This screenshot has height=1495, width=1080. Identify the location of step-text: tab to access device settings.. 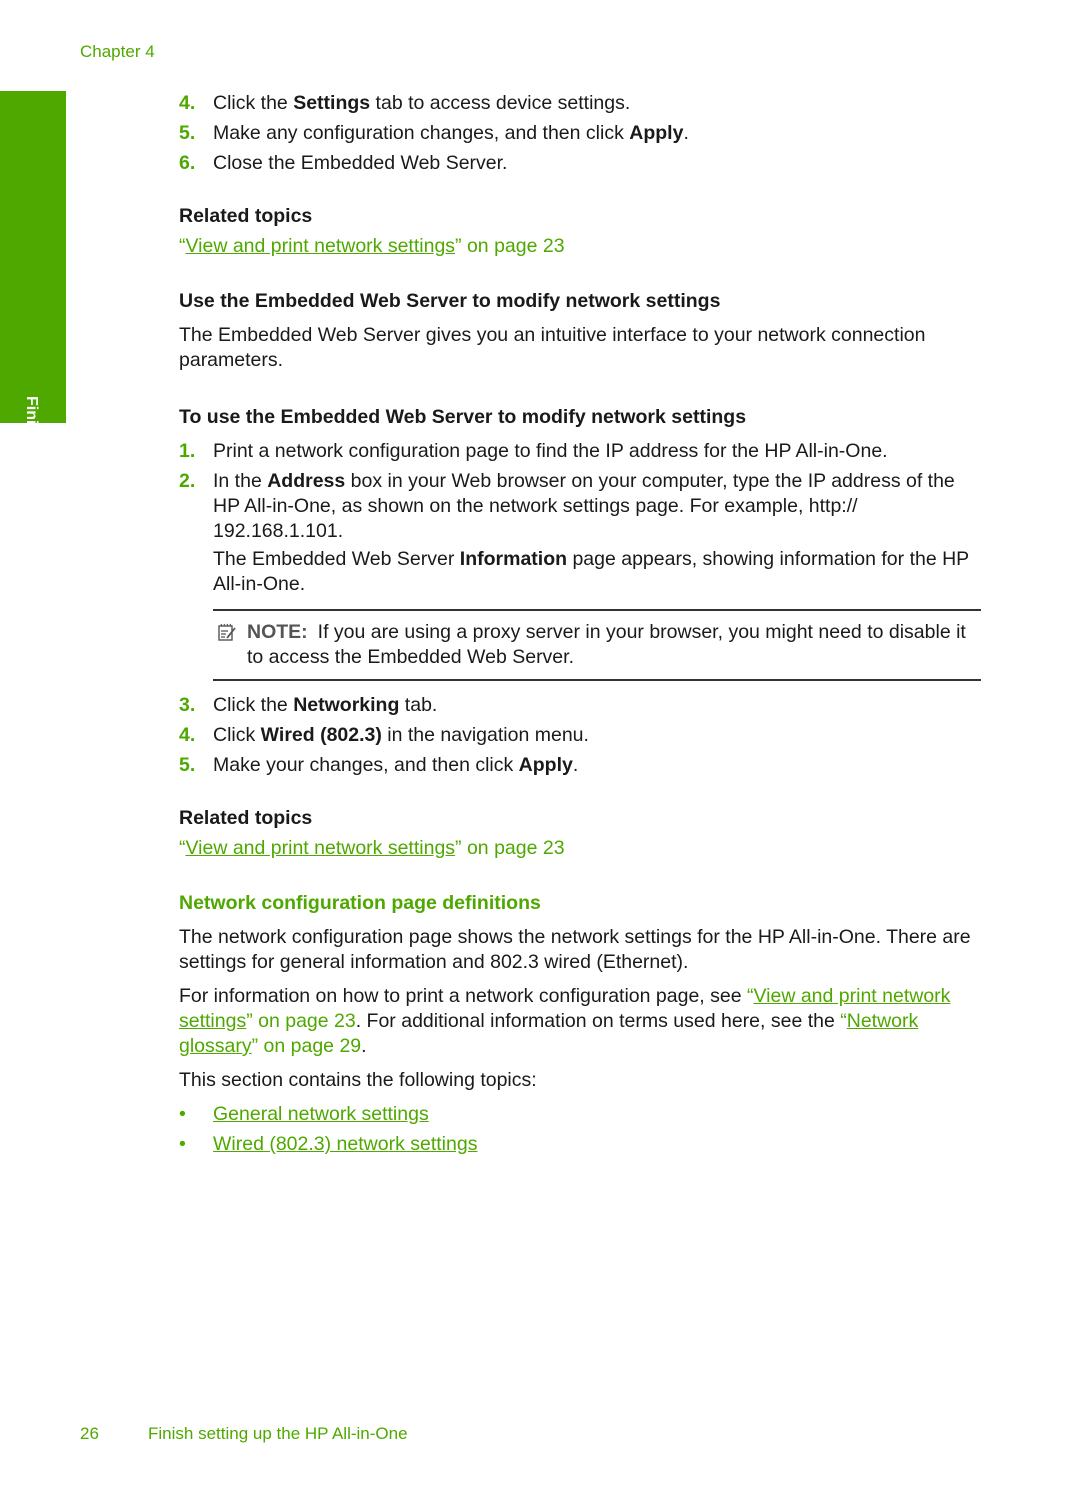
(500, 103).